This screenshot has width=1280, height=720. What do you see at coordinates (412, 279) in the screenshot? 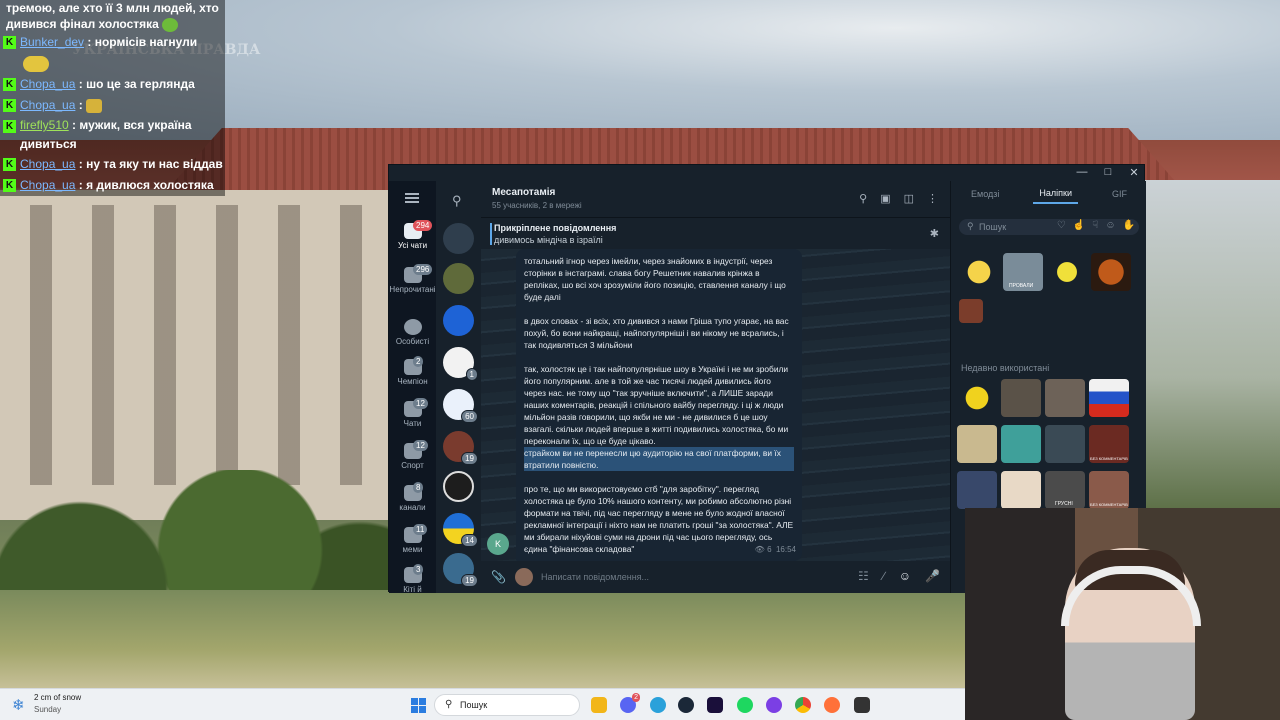
I see `folder-unread: 296 Непрочитані` at bounding box center [412, 279].